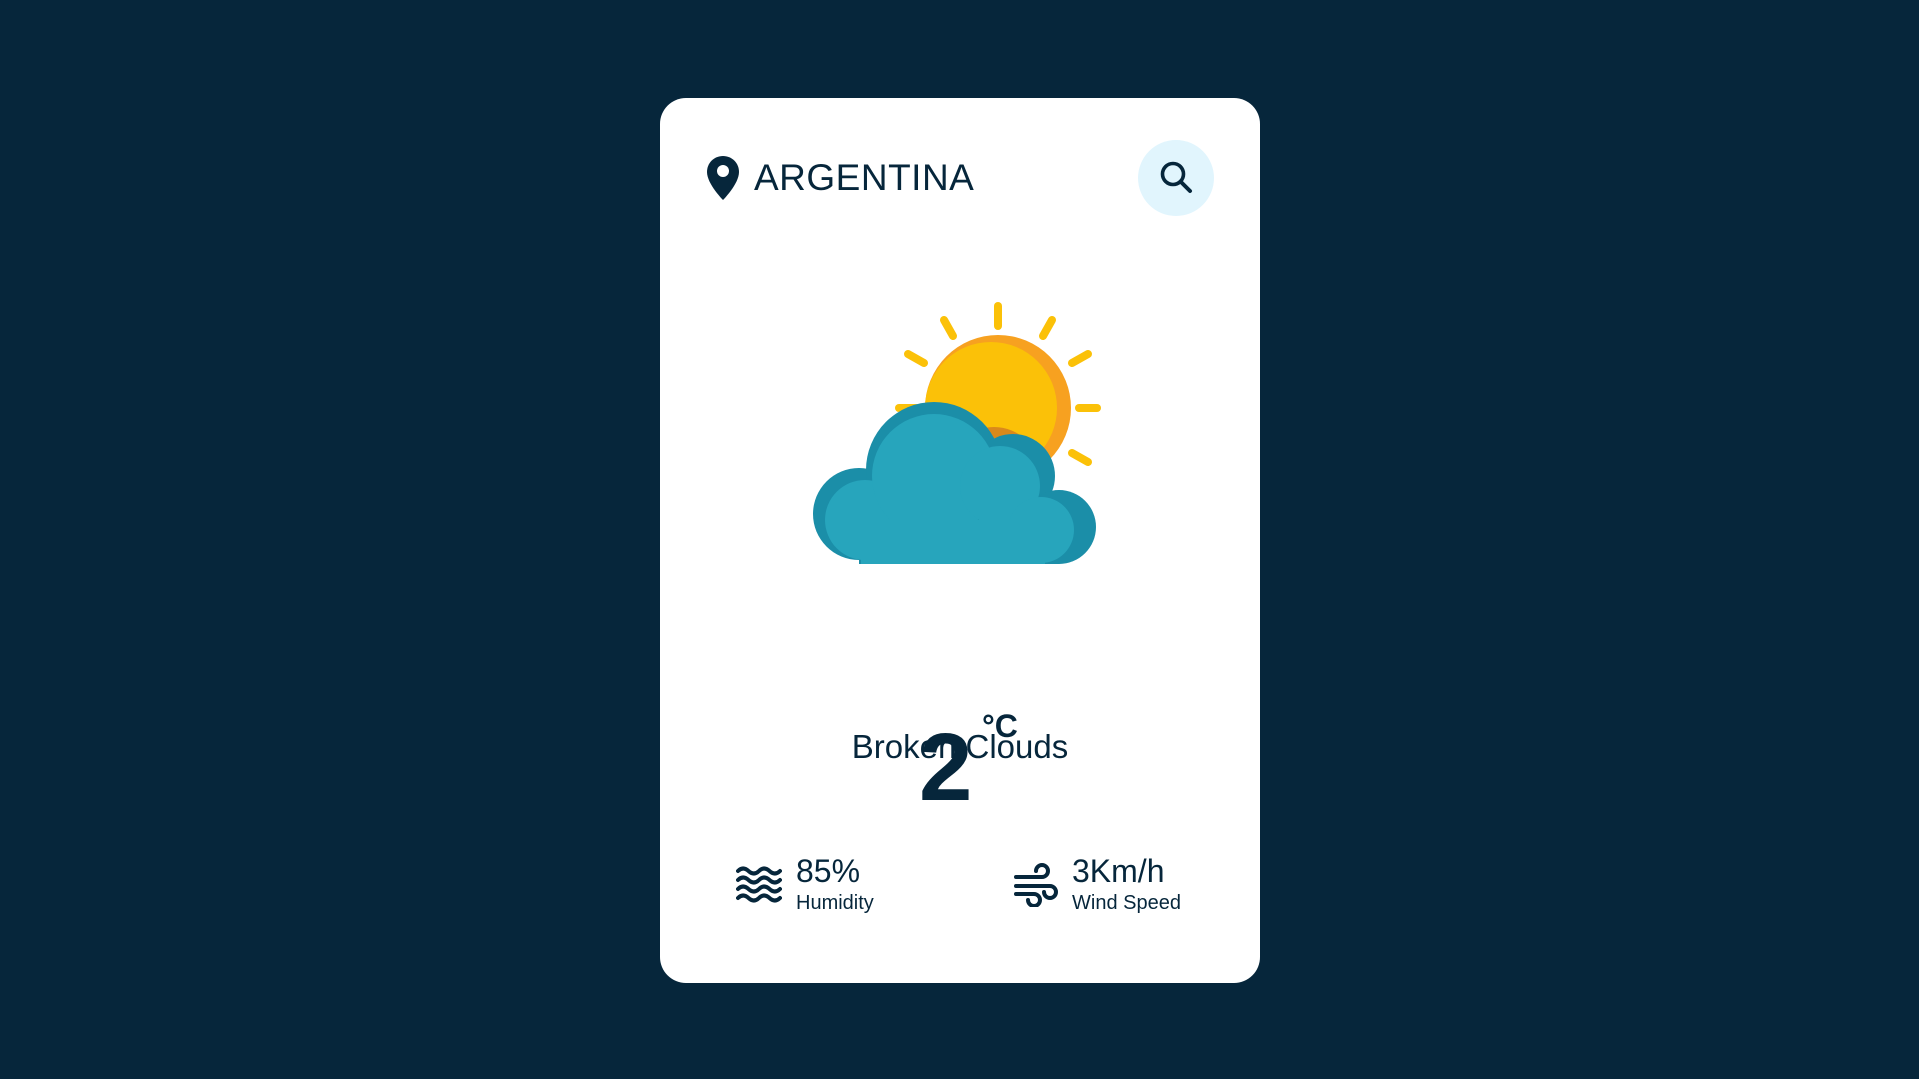 The image size is (1919, 1079). Describe the element at coordinates (828, 871) in the screenshot. I see `humidity-value: 85%` at that location.